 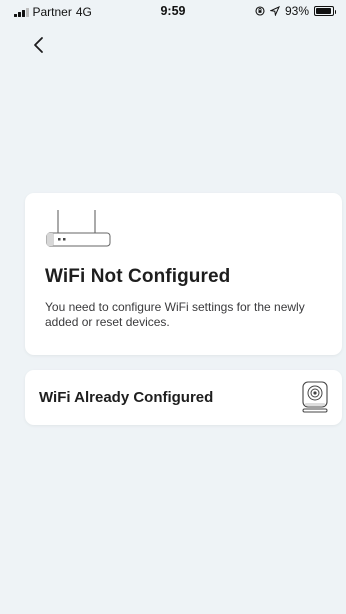 I want to click on battery-percent: 93%, so click(x=296, y=11).